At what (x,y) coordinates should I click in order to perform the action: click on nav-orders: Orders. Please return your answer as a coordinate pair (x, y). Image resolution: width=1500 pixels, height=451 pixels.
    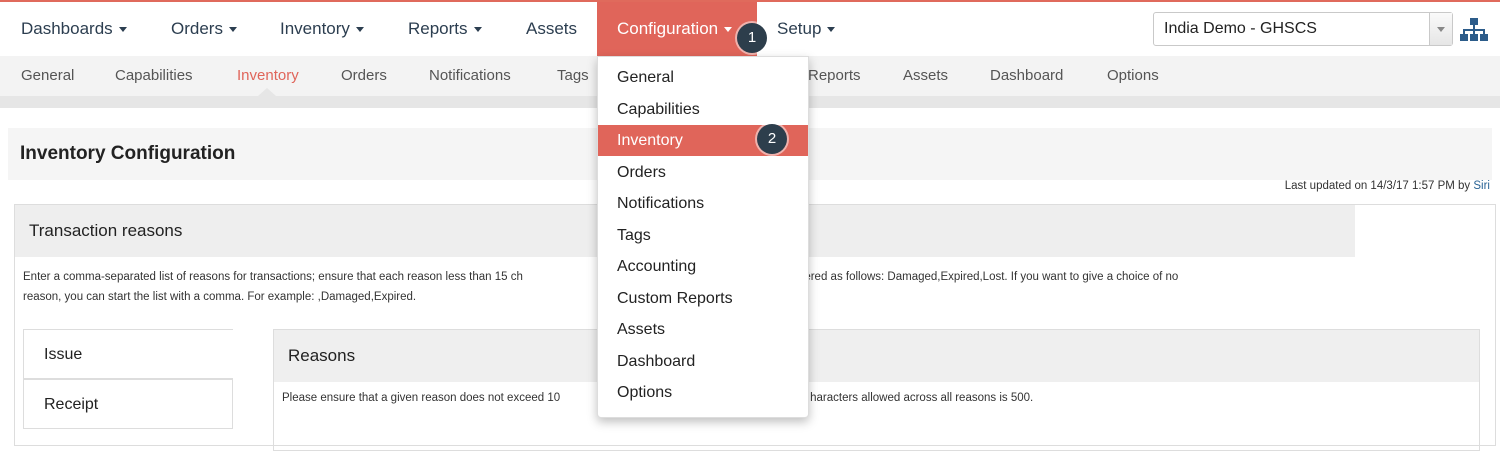
    Looking at the image, I should click on (204, 29).